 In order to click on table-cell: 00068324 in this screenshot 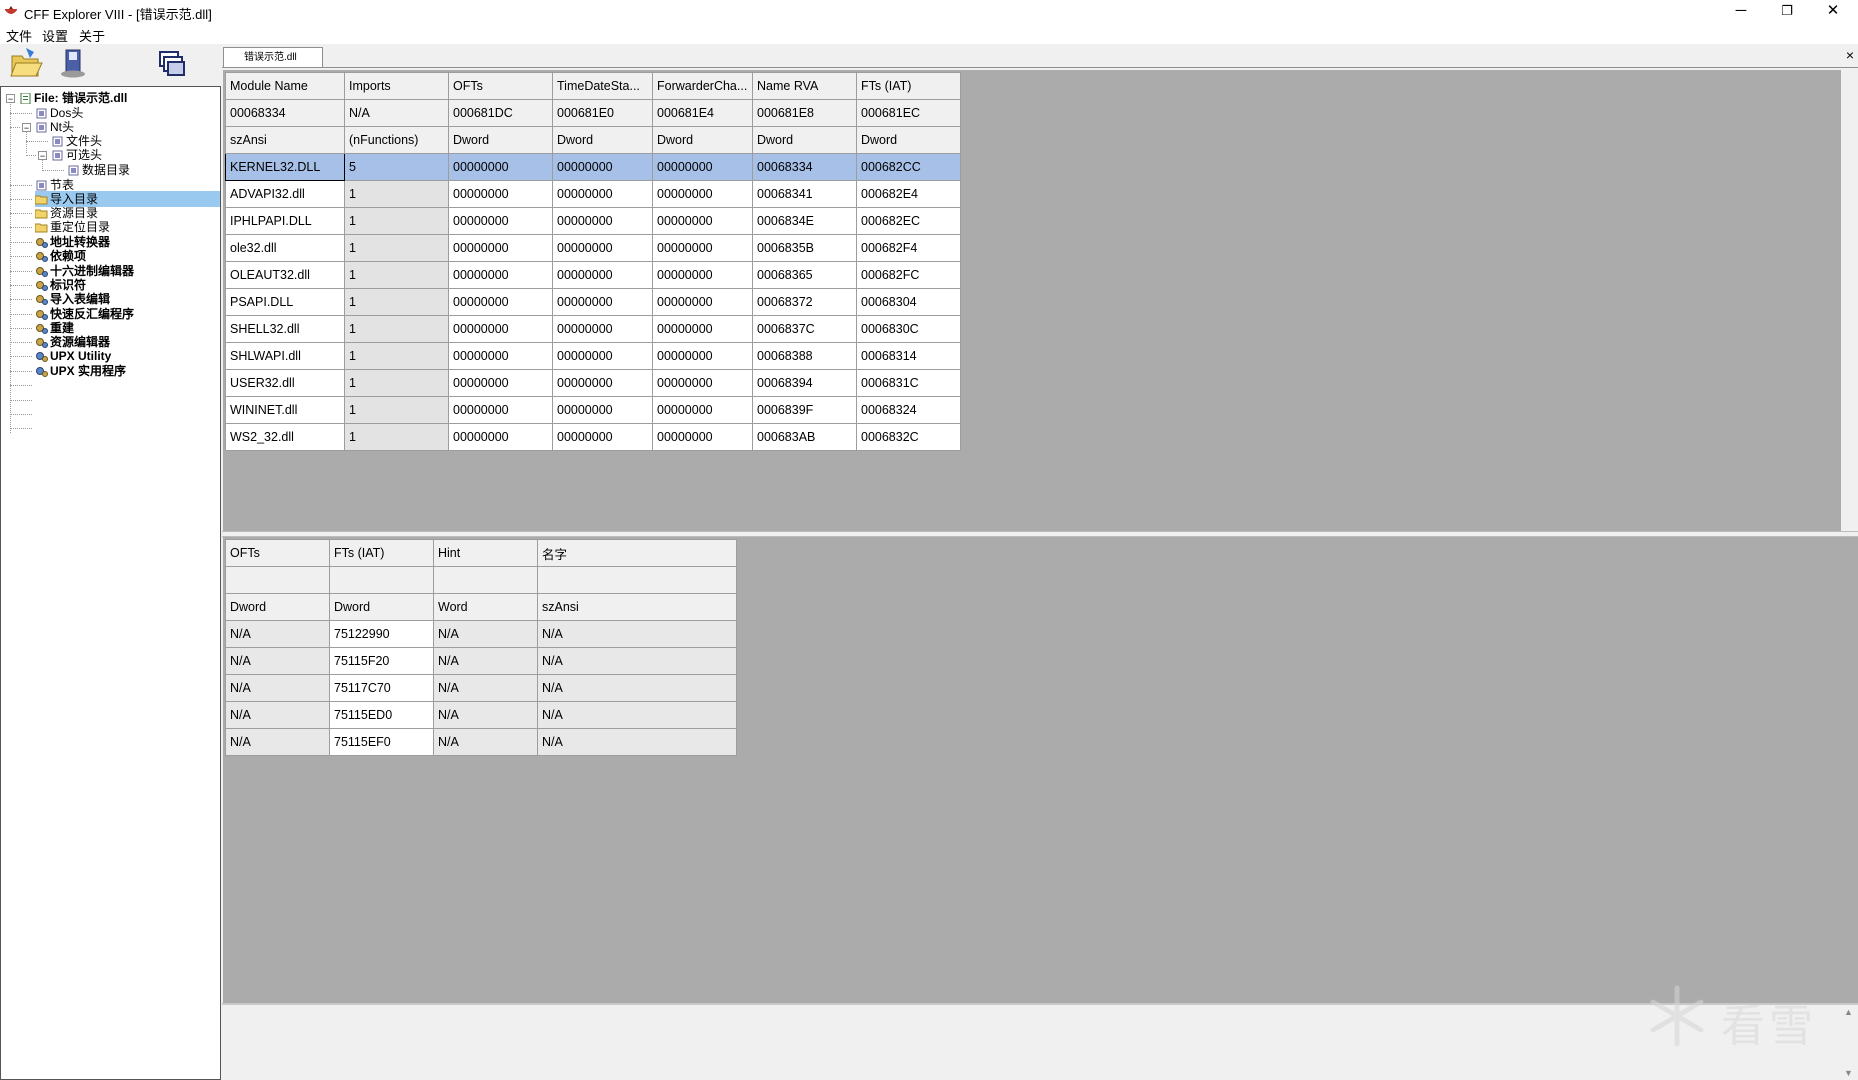, I will do `click(908, 410)`.